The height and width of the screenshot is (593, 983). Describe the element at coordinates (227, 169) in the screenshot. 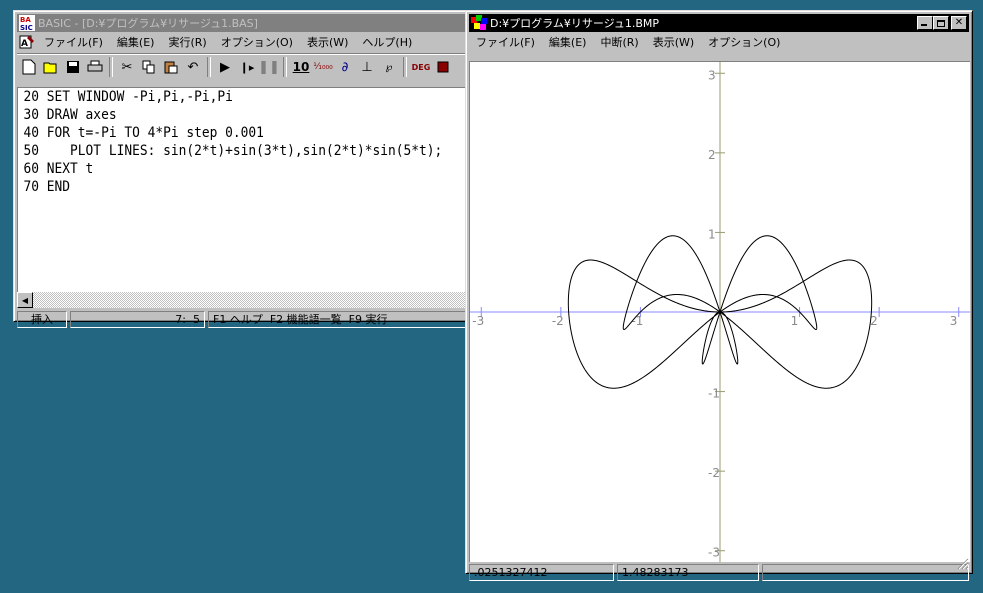

I see `code-line: 60 NEXT t` at that location.